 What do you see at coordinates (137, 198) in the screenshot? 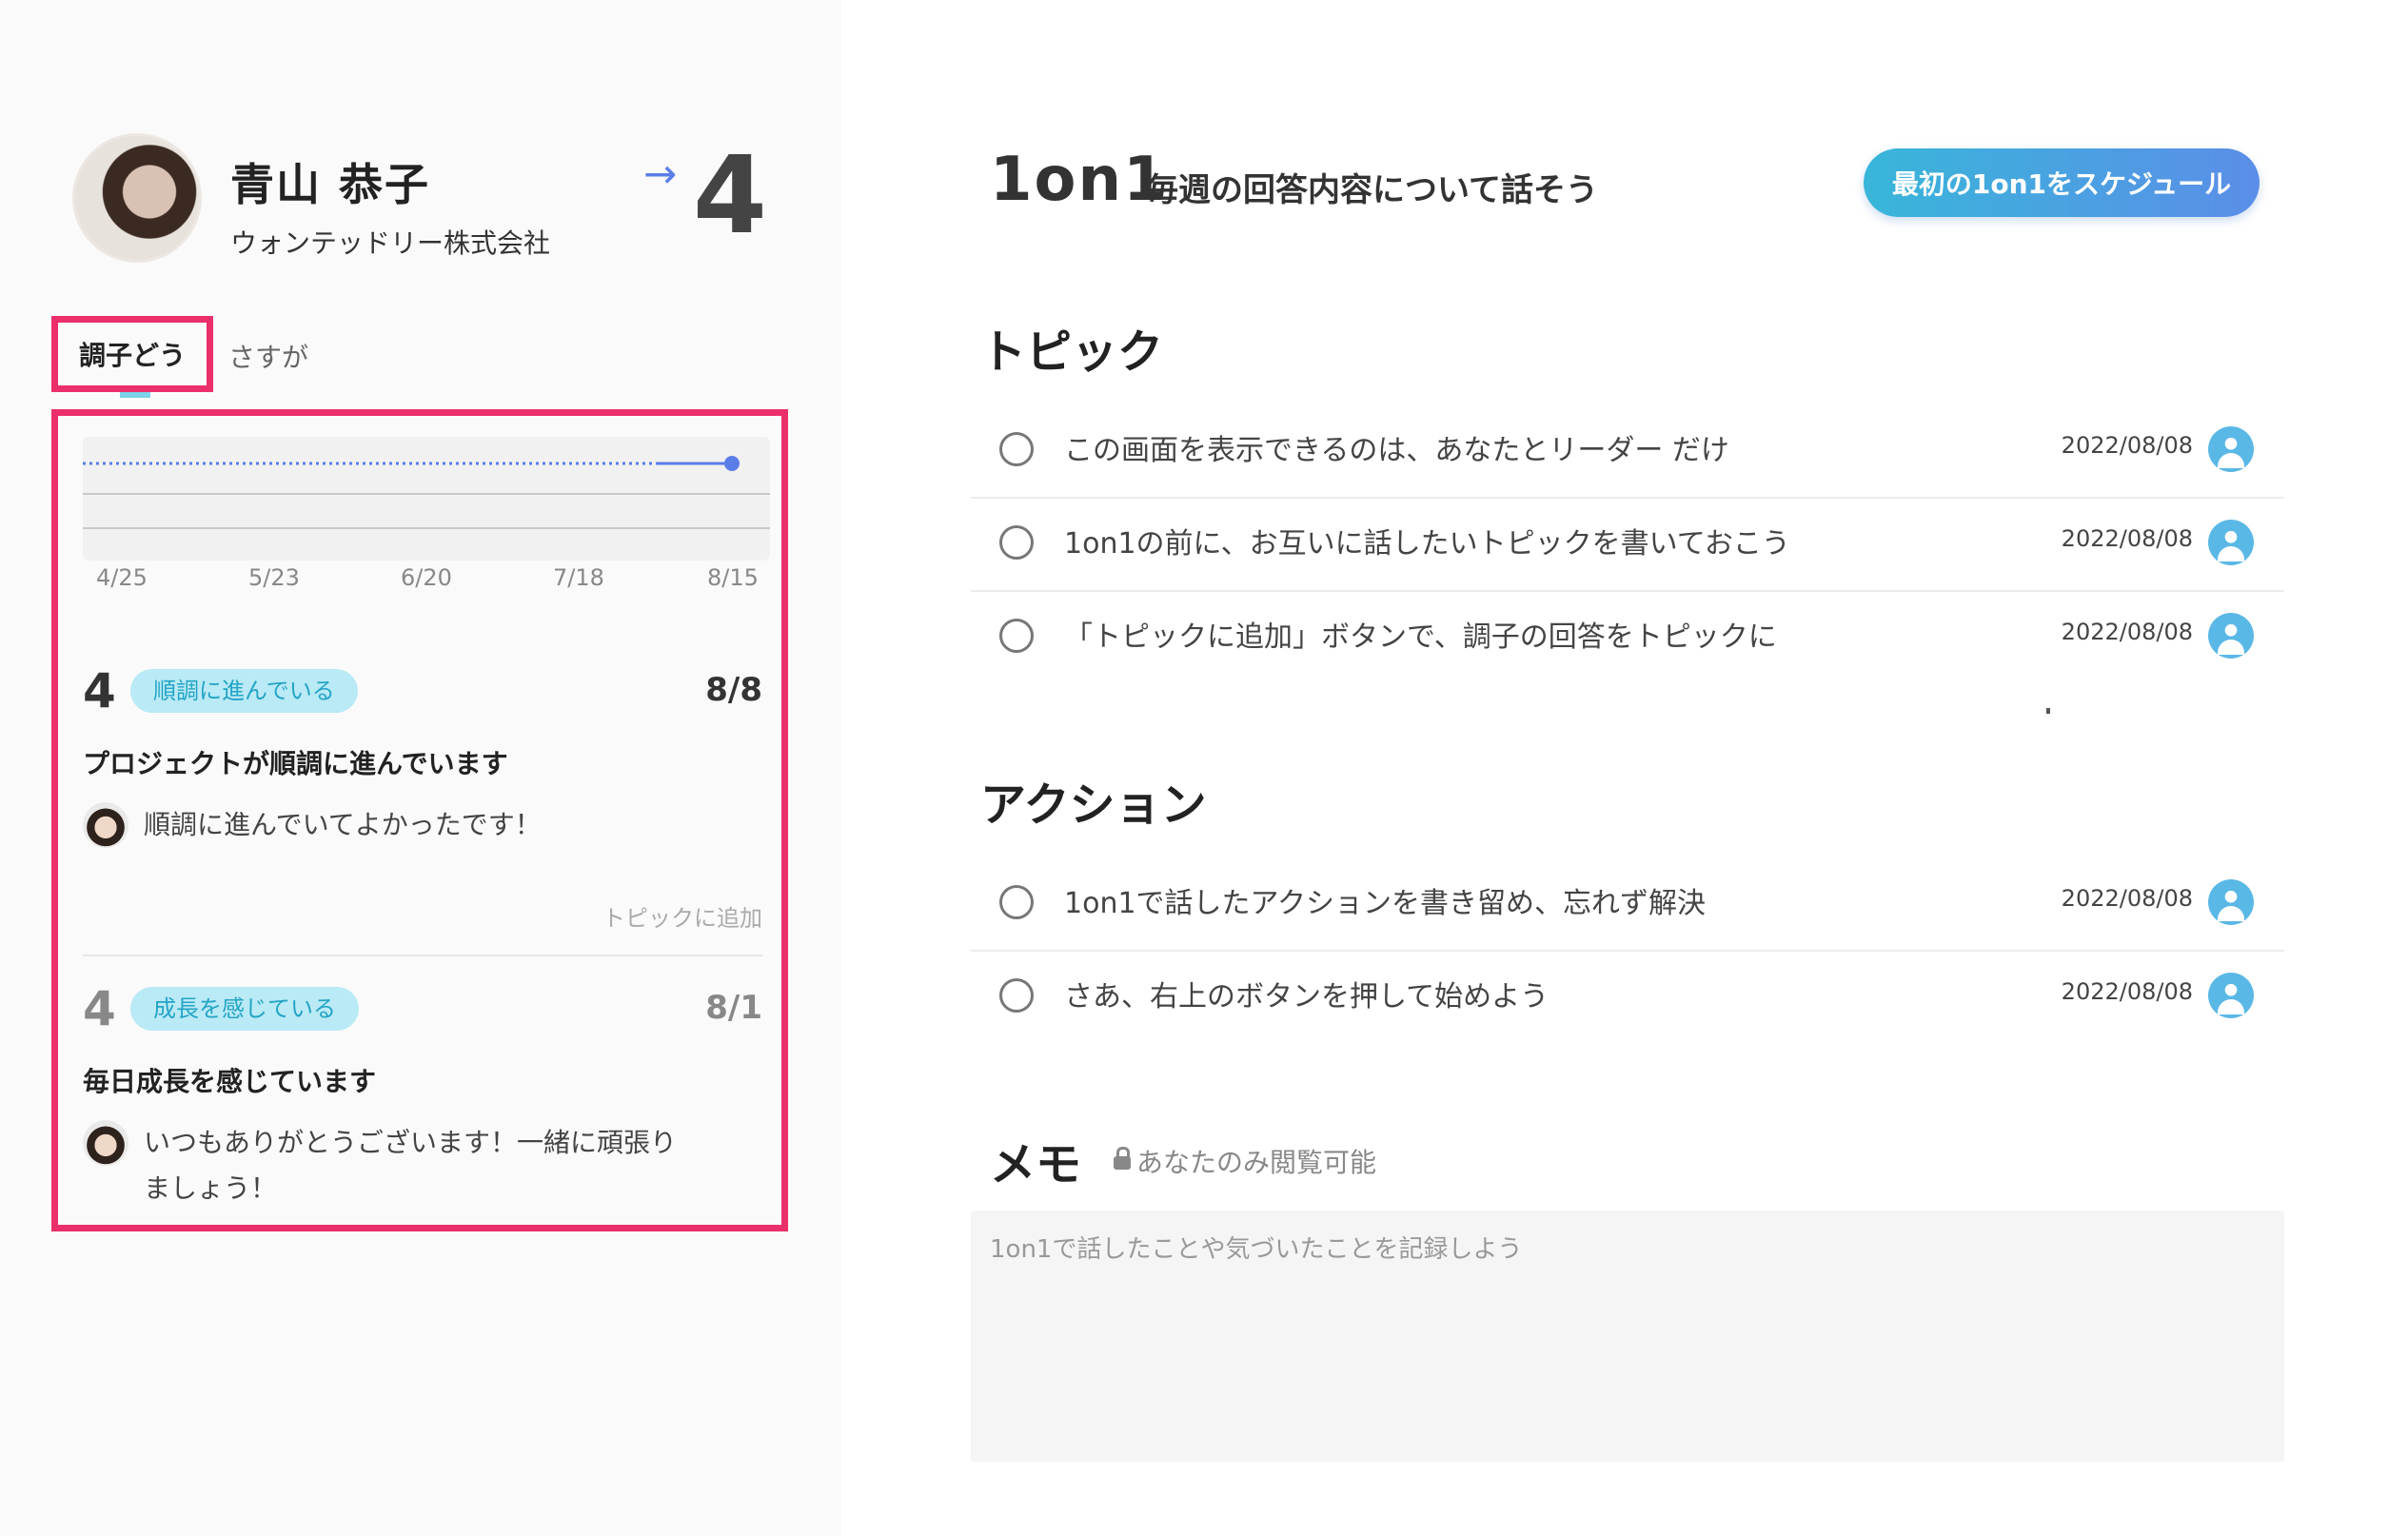
I see `avatar` at bounding box center [137, 198].